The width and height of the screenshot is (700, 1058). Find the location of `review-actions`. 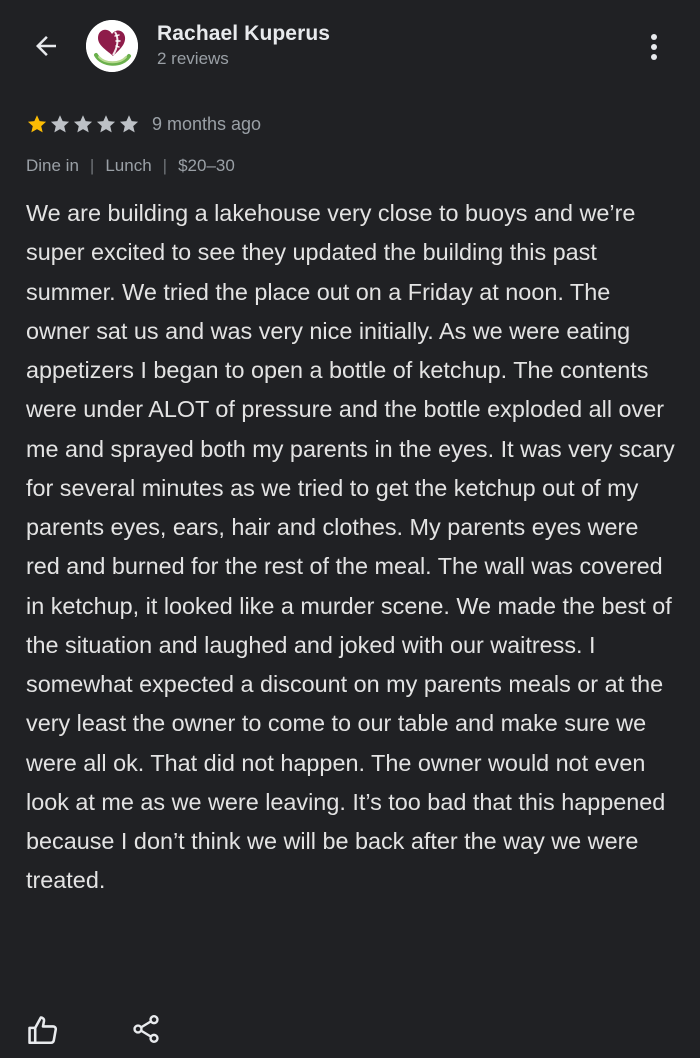

review-actions is located at coordinates (350, 1030).